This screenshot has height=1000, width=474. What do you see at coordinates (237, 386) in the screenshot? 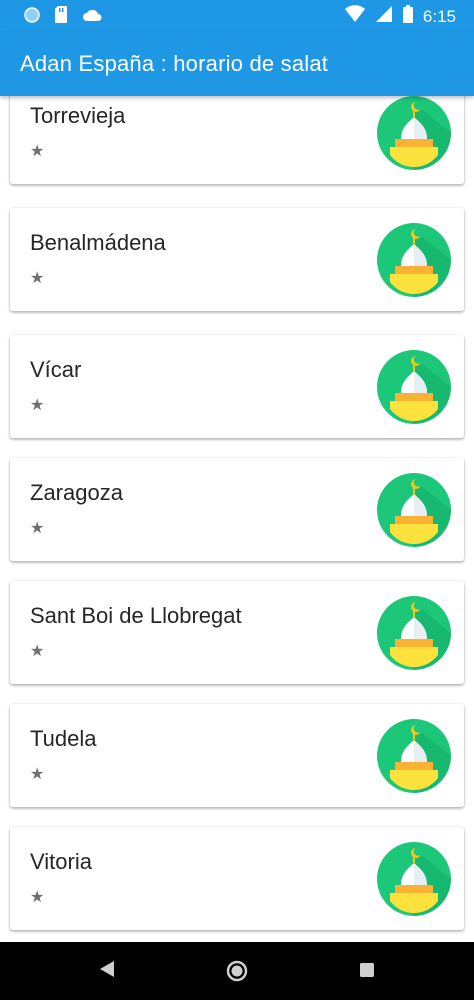
I see `list-item: Vícar ★` at bounding box center [237, 386].